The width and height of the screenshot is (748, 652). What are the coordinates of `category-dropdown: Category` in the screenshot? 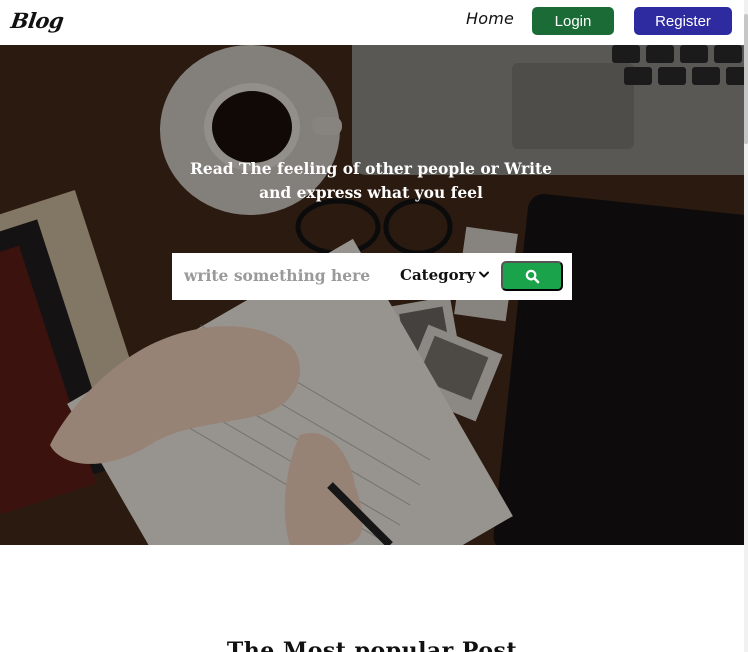 It's located at (445, 275).